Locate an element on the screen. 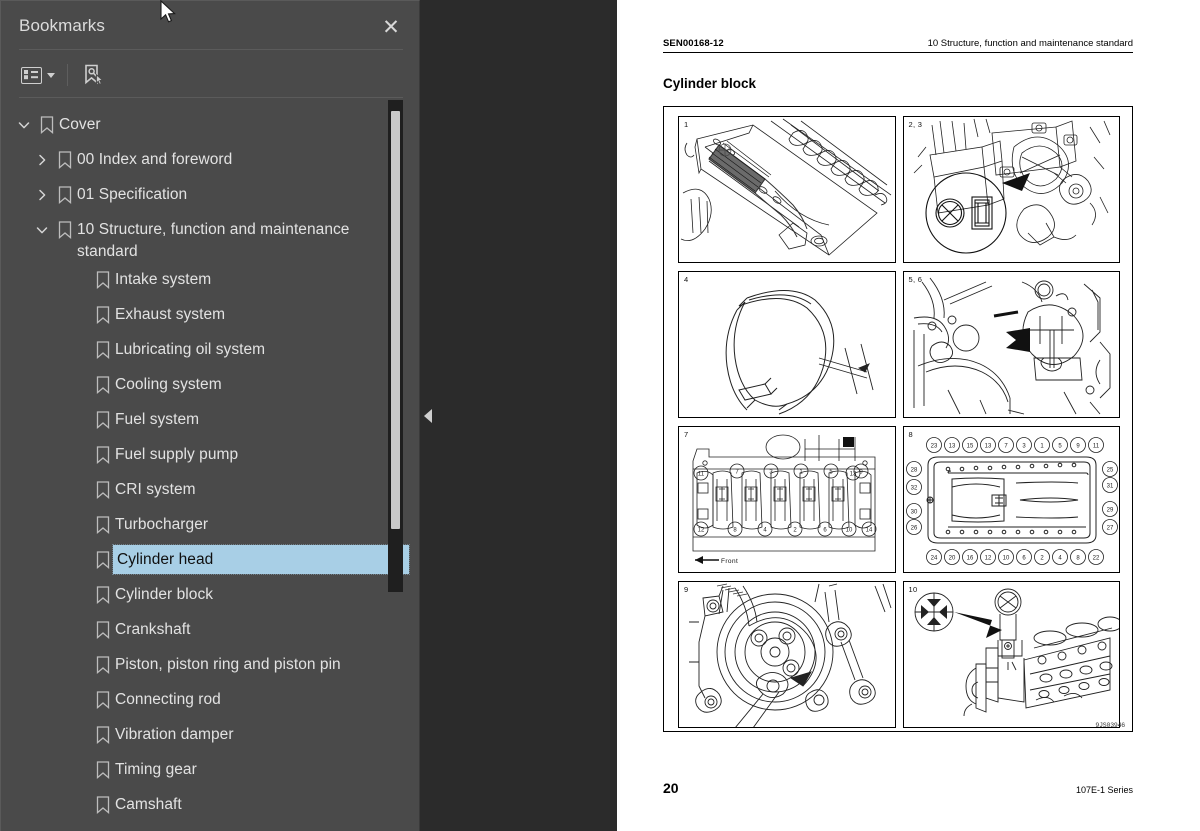 Image resolution: width=1200 pixels, height=831 pixels. bookmark-item: Fuel system is located at coordinates (211, 420).